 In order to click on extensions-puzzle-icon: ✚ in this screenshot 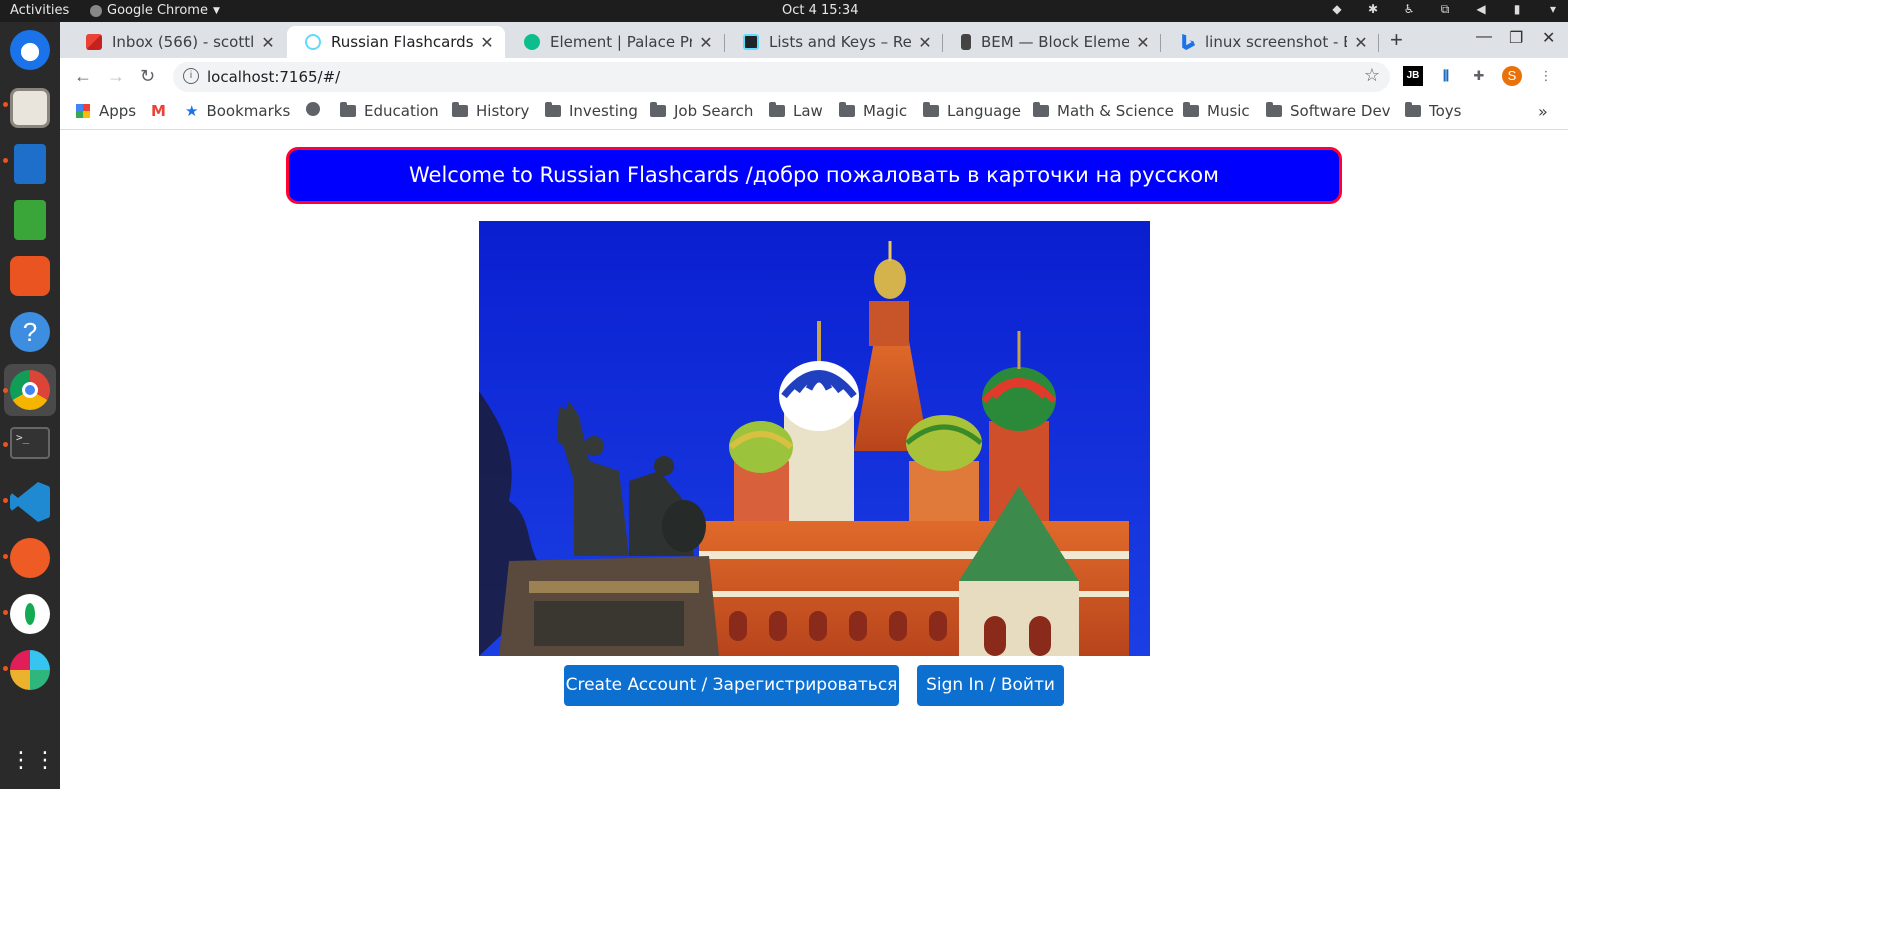, I will do `click(1479, 76)`.